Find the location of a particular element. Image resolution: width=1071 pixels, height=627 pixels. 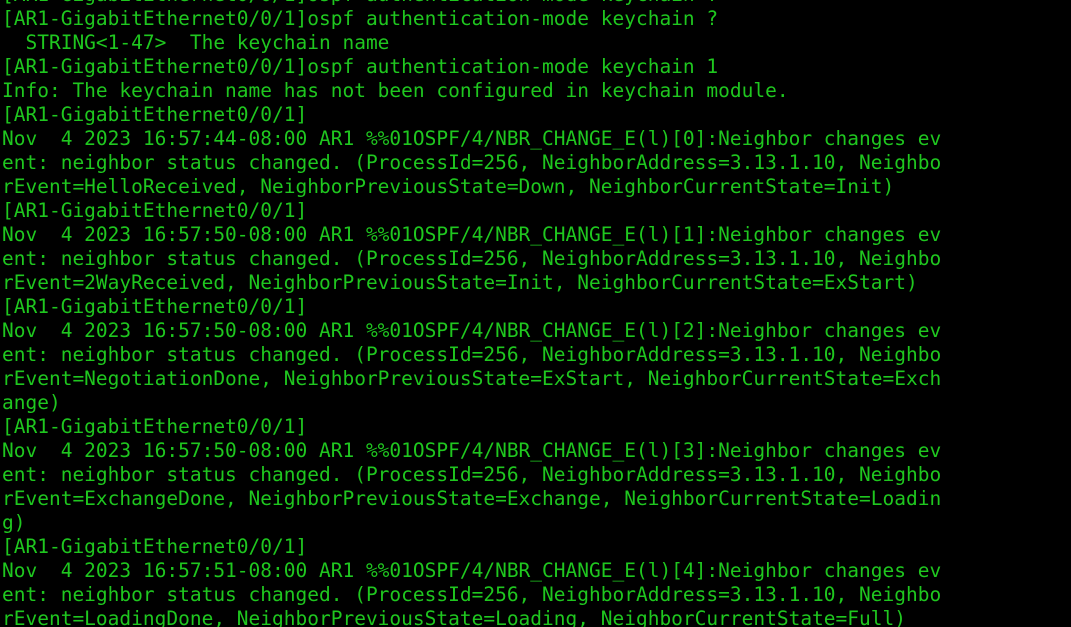

terminal-line-help: STRING<1-47> The keychain name is located at coordinates (196, 42).